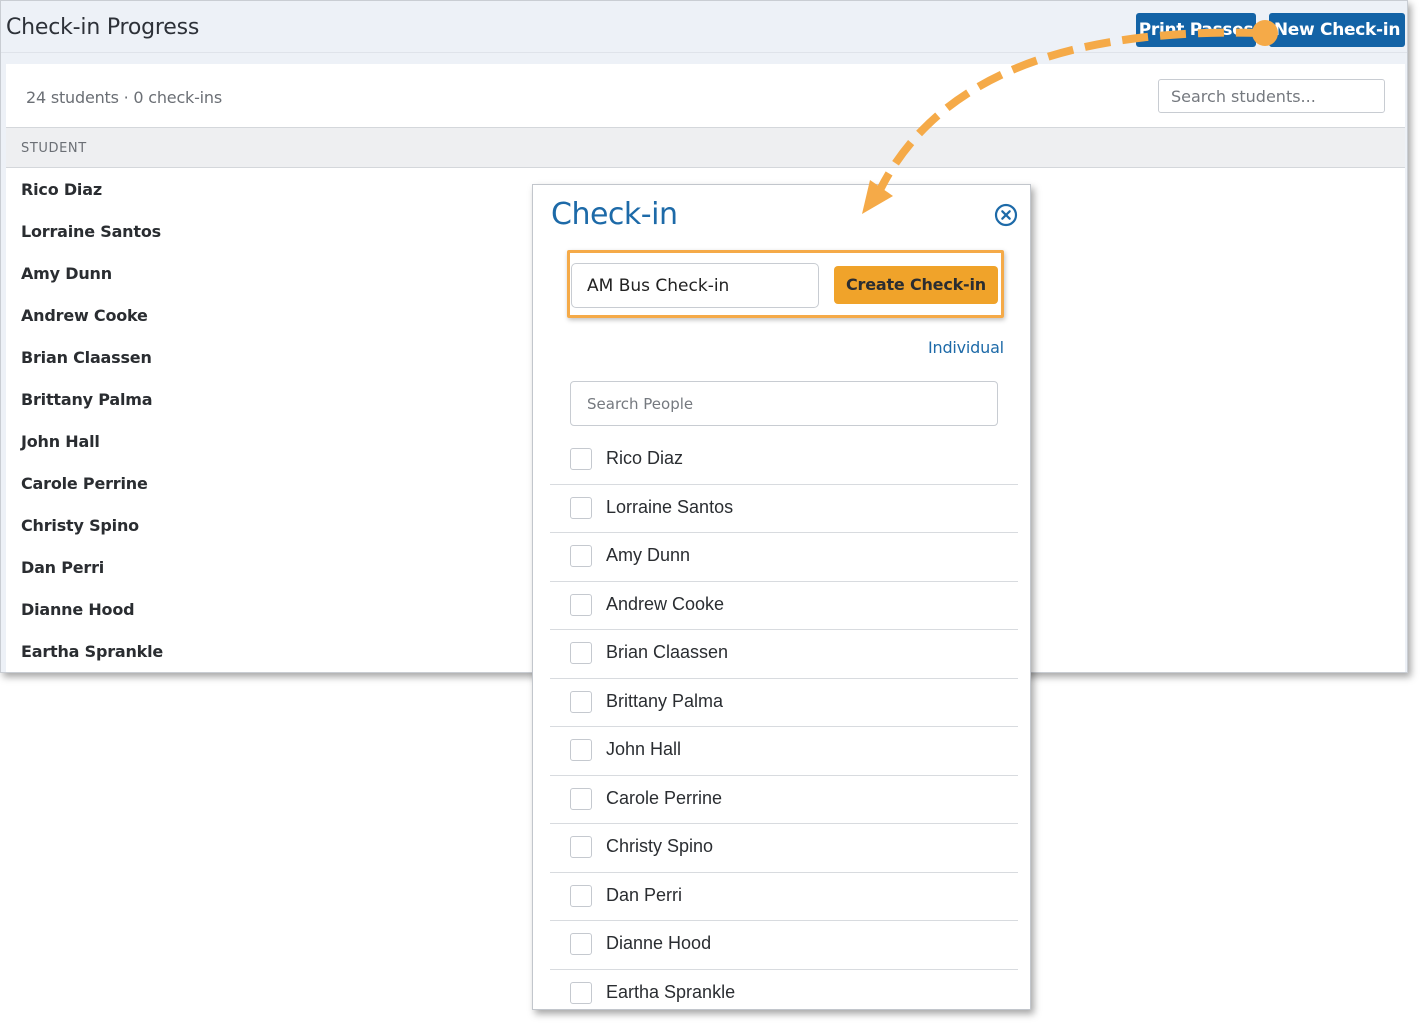 This screenshot has width=1424, height=1024. I want to click on print-passes-button: Print Passes, so click(1196, 30).